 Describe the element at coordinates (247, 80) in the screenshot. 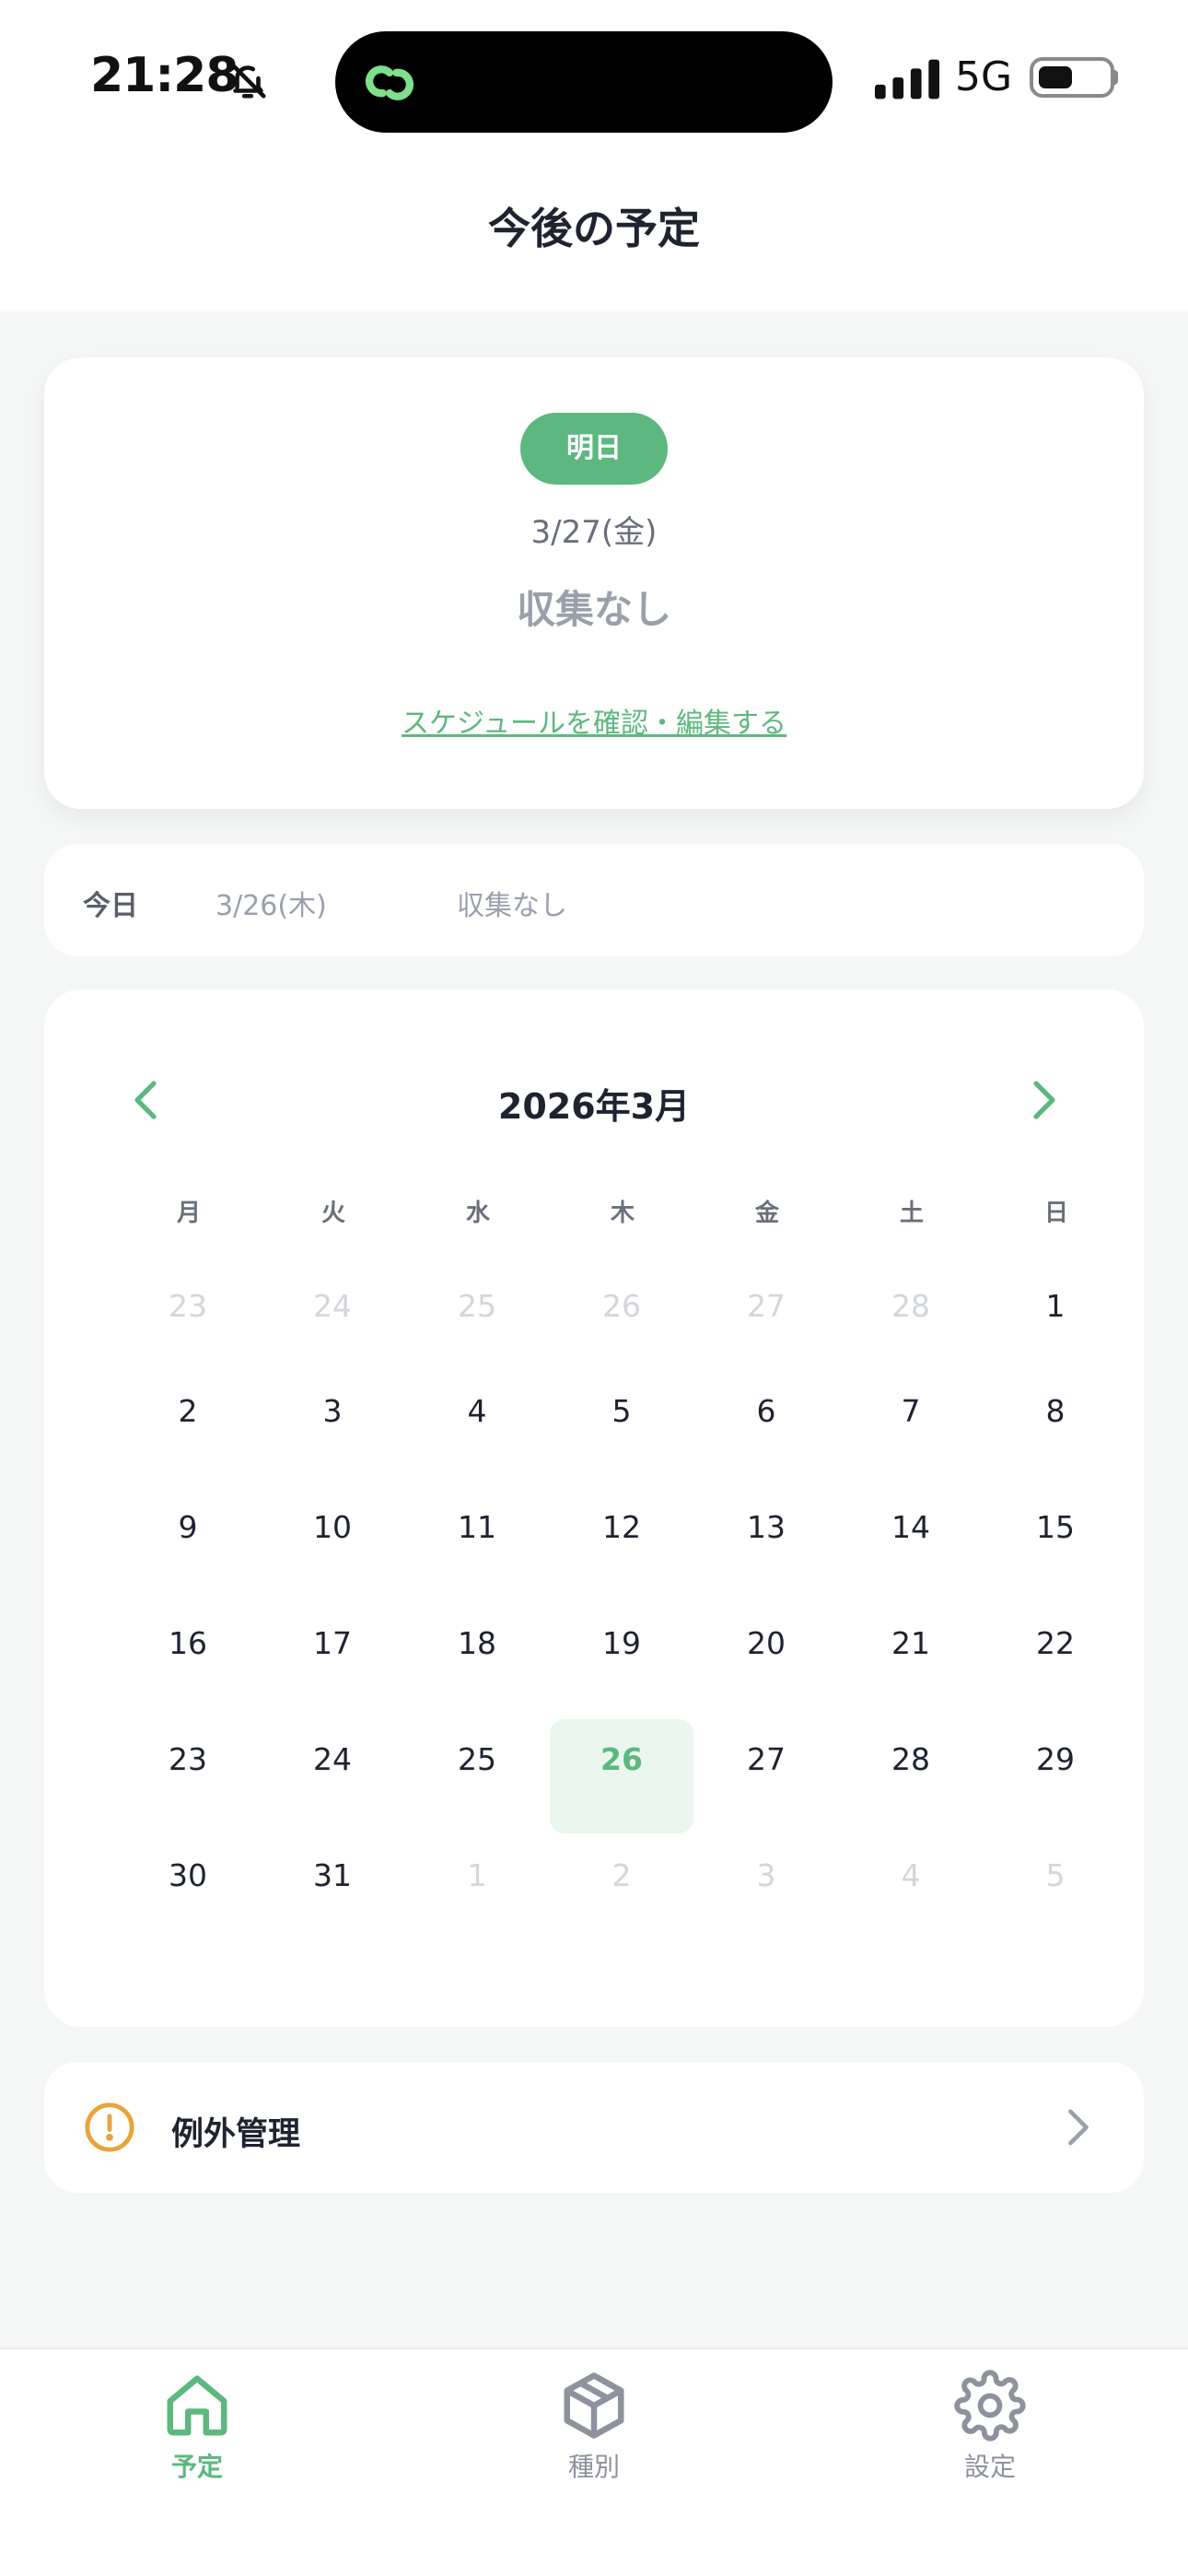

I see `bell-muted-icon` at that location.